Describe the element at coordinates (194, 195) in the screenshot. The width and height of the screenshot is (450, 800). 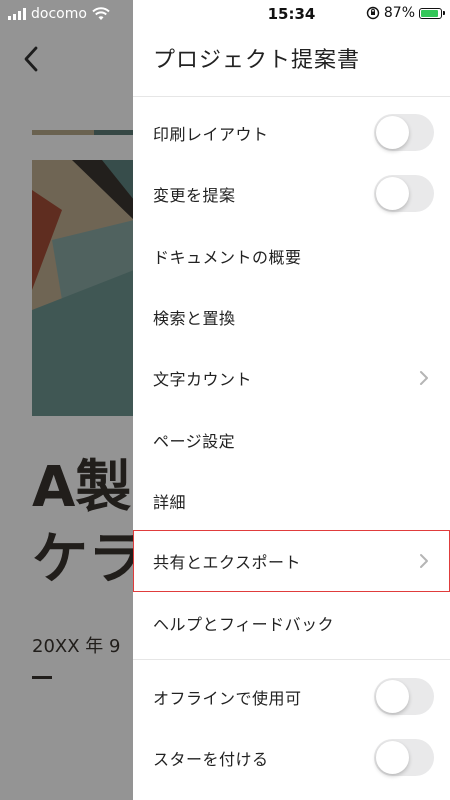
I see `menu-item-label: 変更を提案` at that location.